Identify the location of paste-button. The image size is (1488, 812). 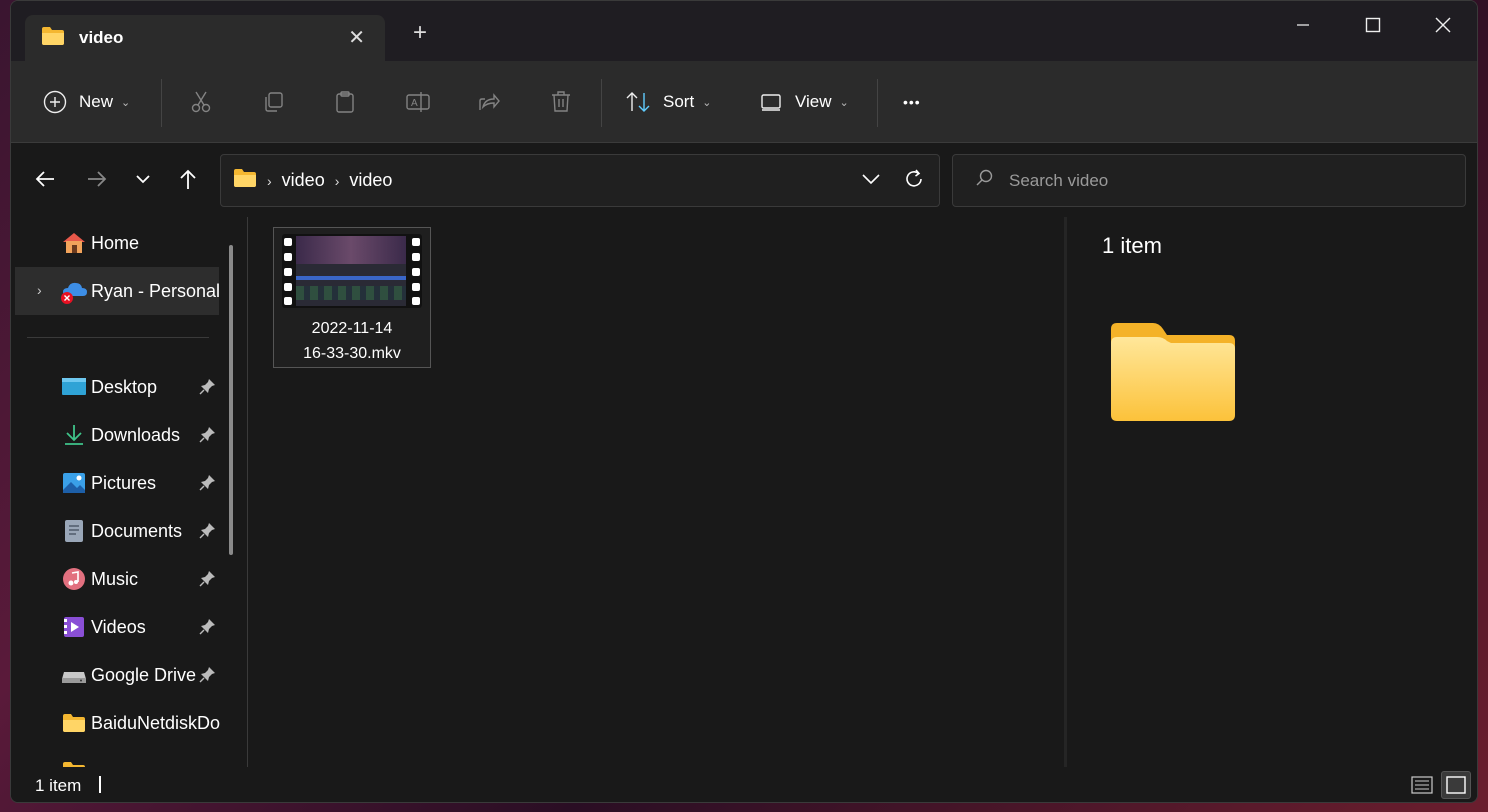
(345, 102).